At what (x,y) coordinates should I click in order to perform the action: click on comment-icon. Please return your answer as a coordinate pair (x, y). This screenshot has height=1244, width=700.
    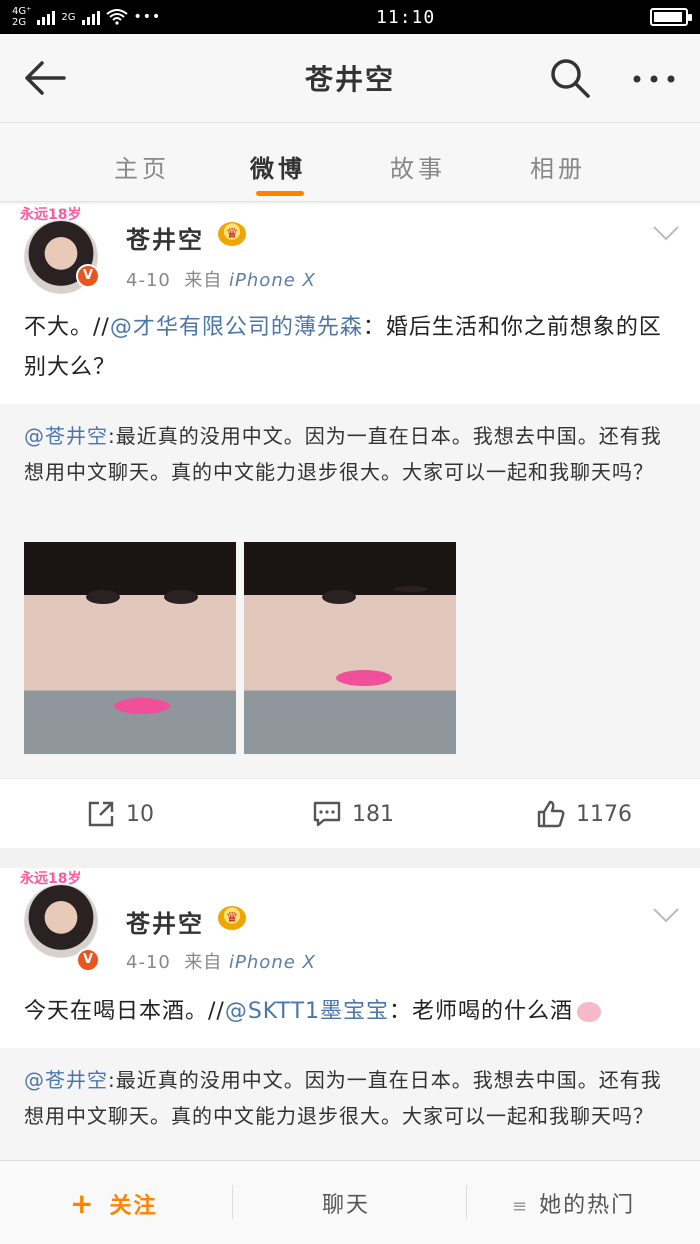
    Looking at the image, I should click on (327, 814).